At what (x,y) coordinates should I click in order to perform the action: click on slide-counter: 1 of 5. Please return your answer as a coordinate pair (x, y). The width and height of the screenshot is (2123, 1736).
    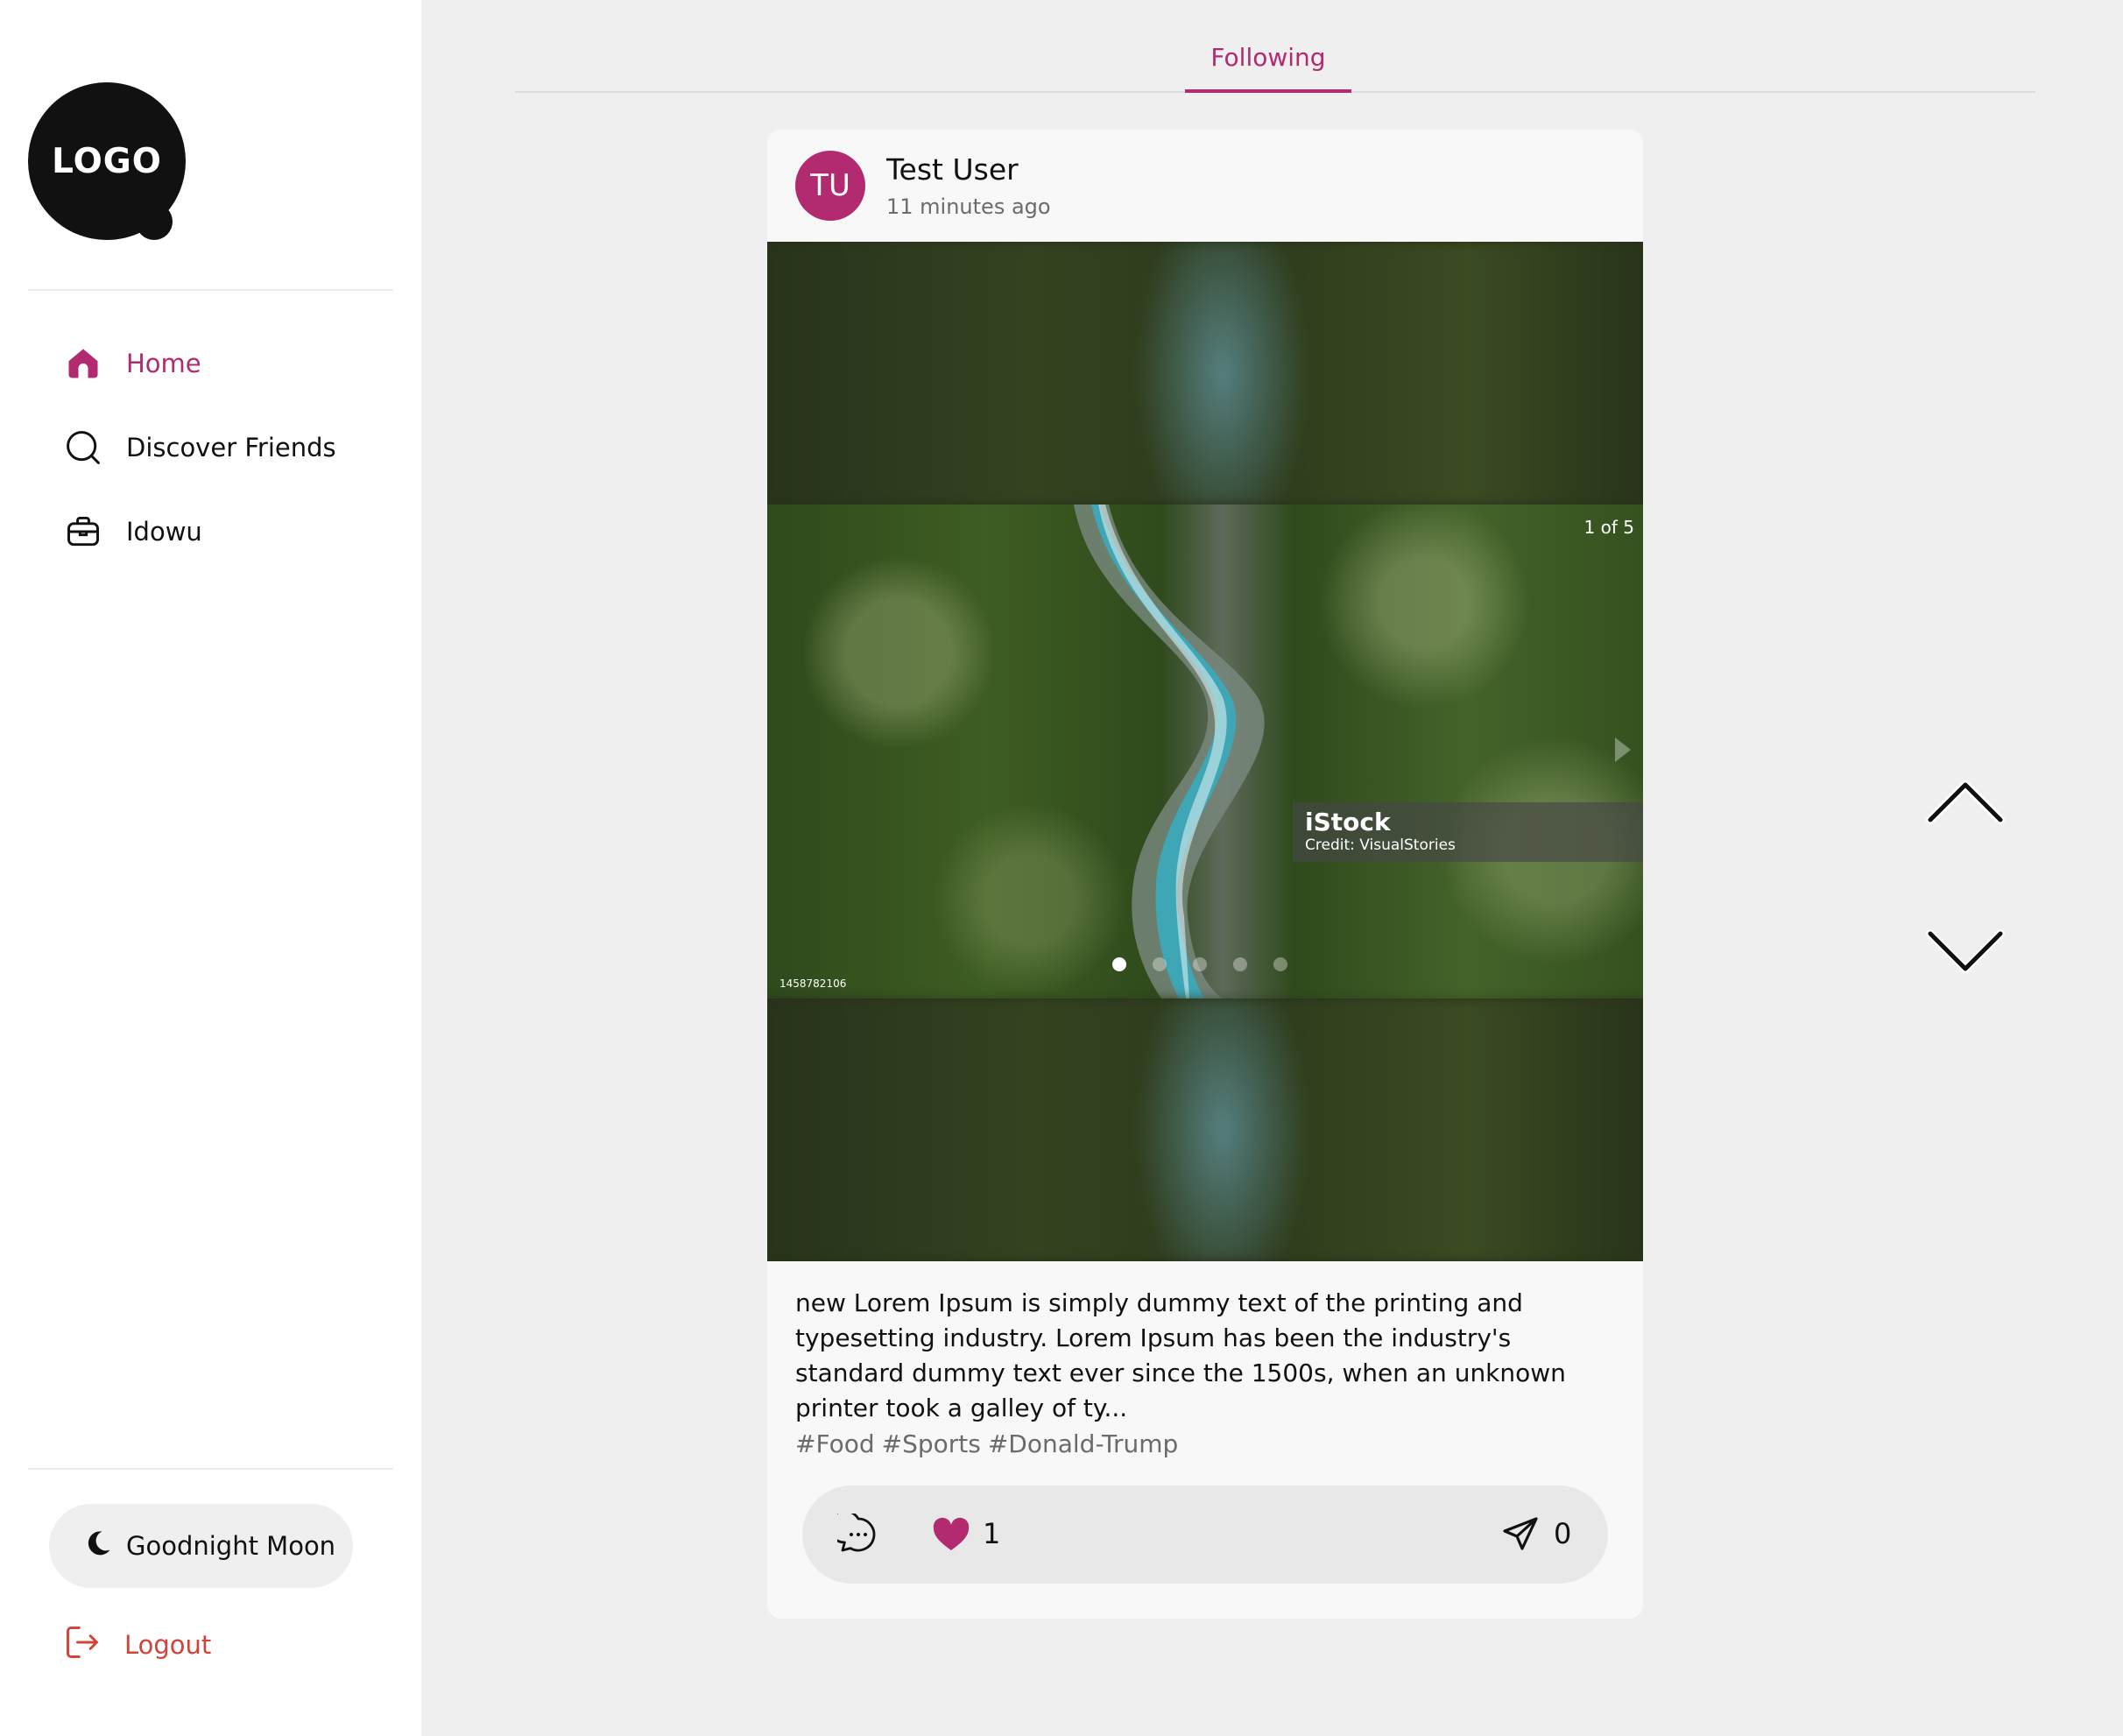
    Looking at the image, I should click on (1608, 527).